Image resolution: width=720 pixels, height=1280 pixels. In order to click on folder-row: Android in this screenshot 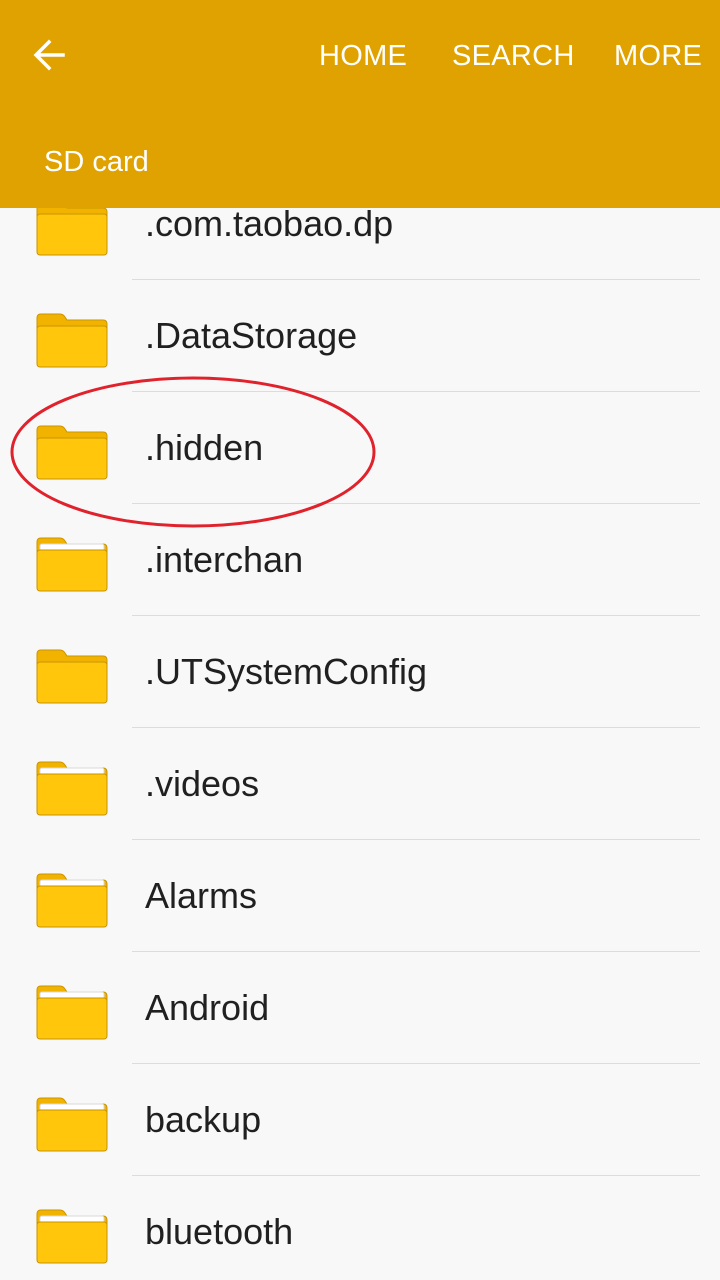, I will do `click(360, 1008)`.